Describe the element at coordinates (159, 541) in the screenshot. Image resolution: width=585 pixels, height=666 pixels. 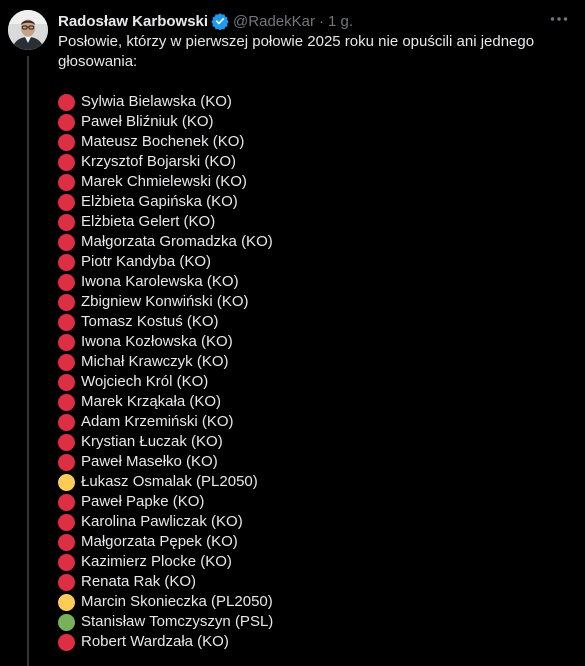
I see `member-name: Małgorzata Pępek (KO)` at that location.